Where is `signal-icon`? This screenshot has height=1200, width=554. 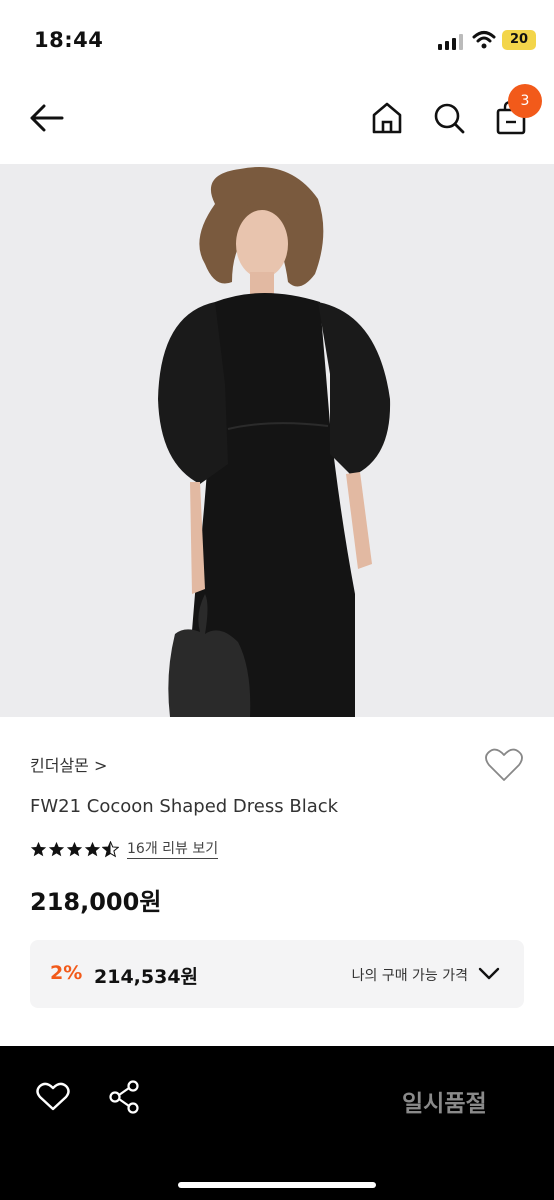
signal-icon is located at coordinates (450, 42).